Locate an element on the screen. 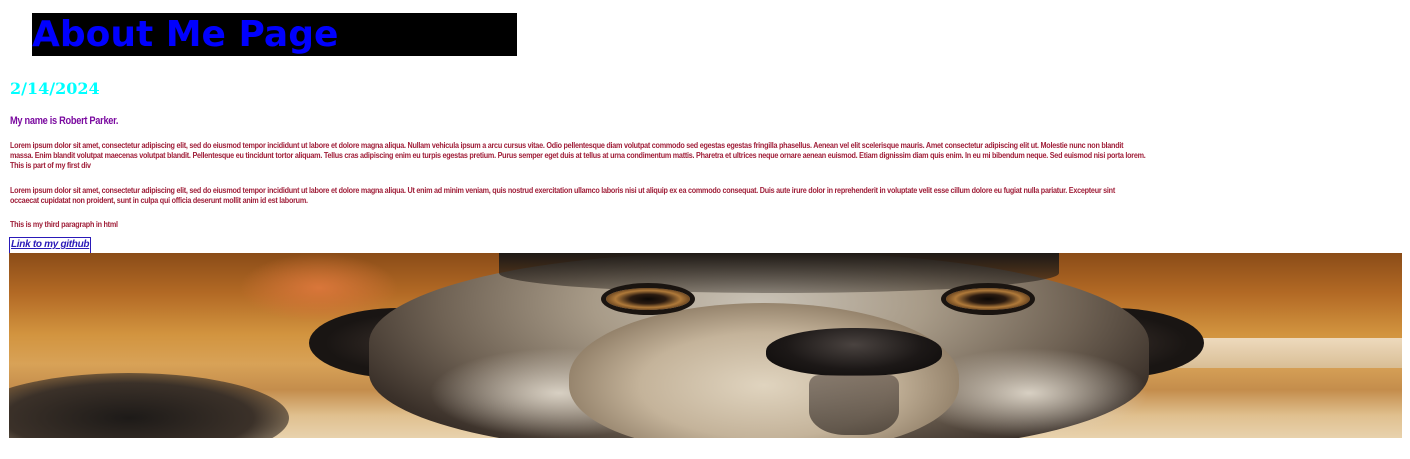 The height and width of the screenshot is (459, 1410). github-link: Link to my github is located at coordinates (50, 245).